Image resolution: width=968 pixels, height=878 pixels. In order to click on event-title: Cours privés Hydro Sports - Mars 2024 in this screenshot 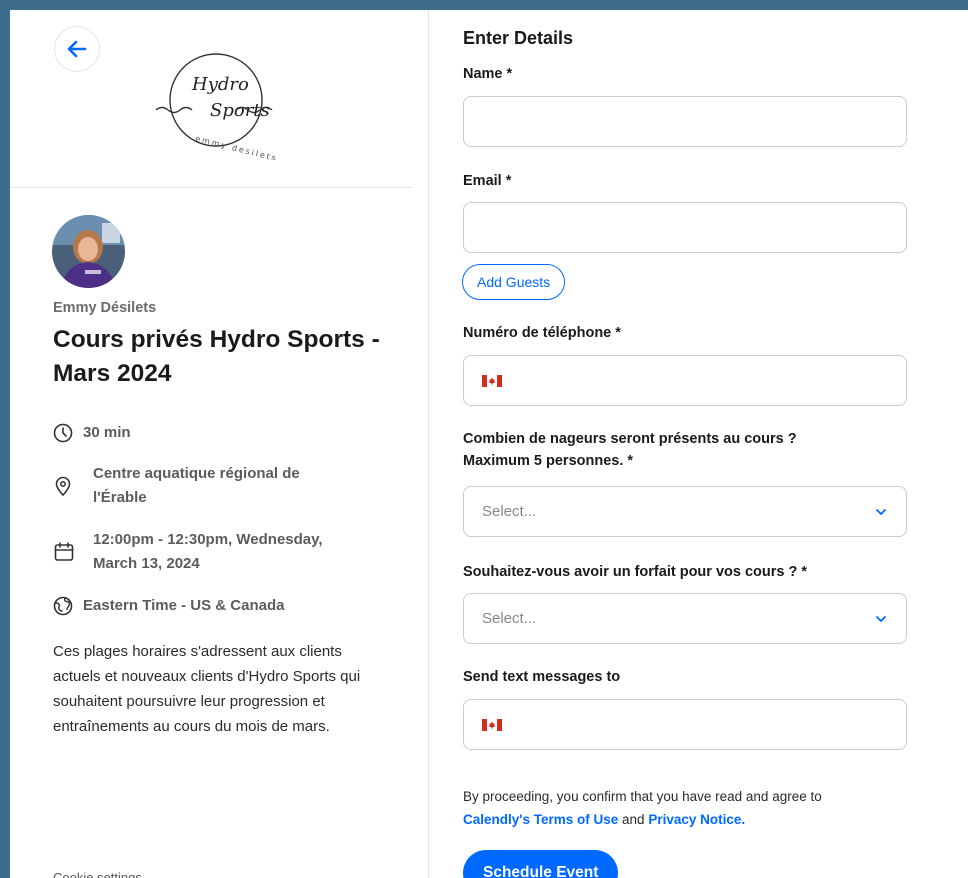, I will do `click(216, 356)`.